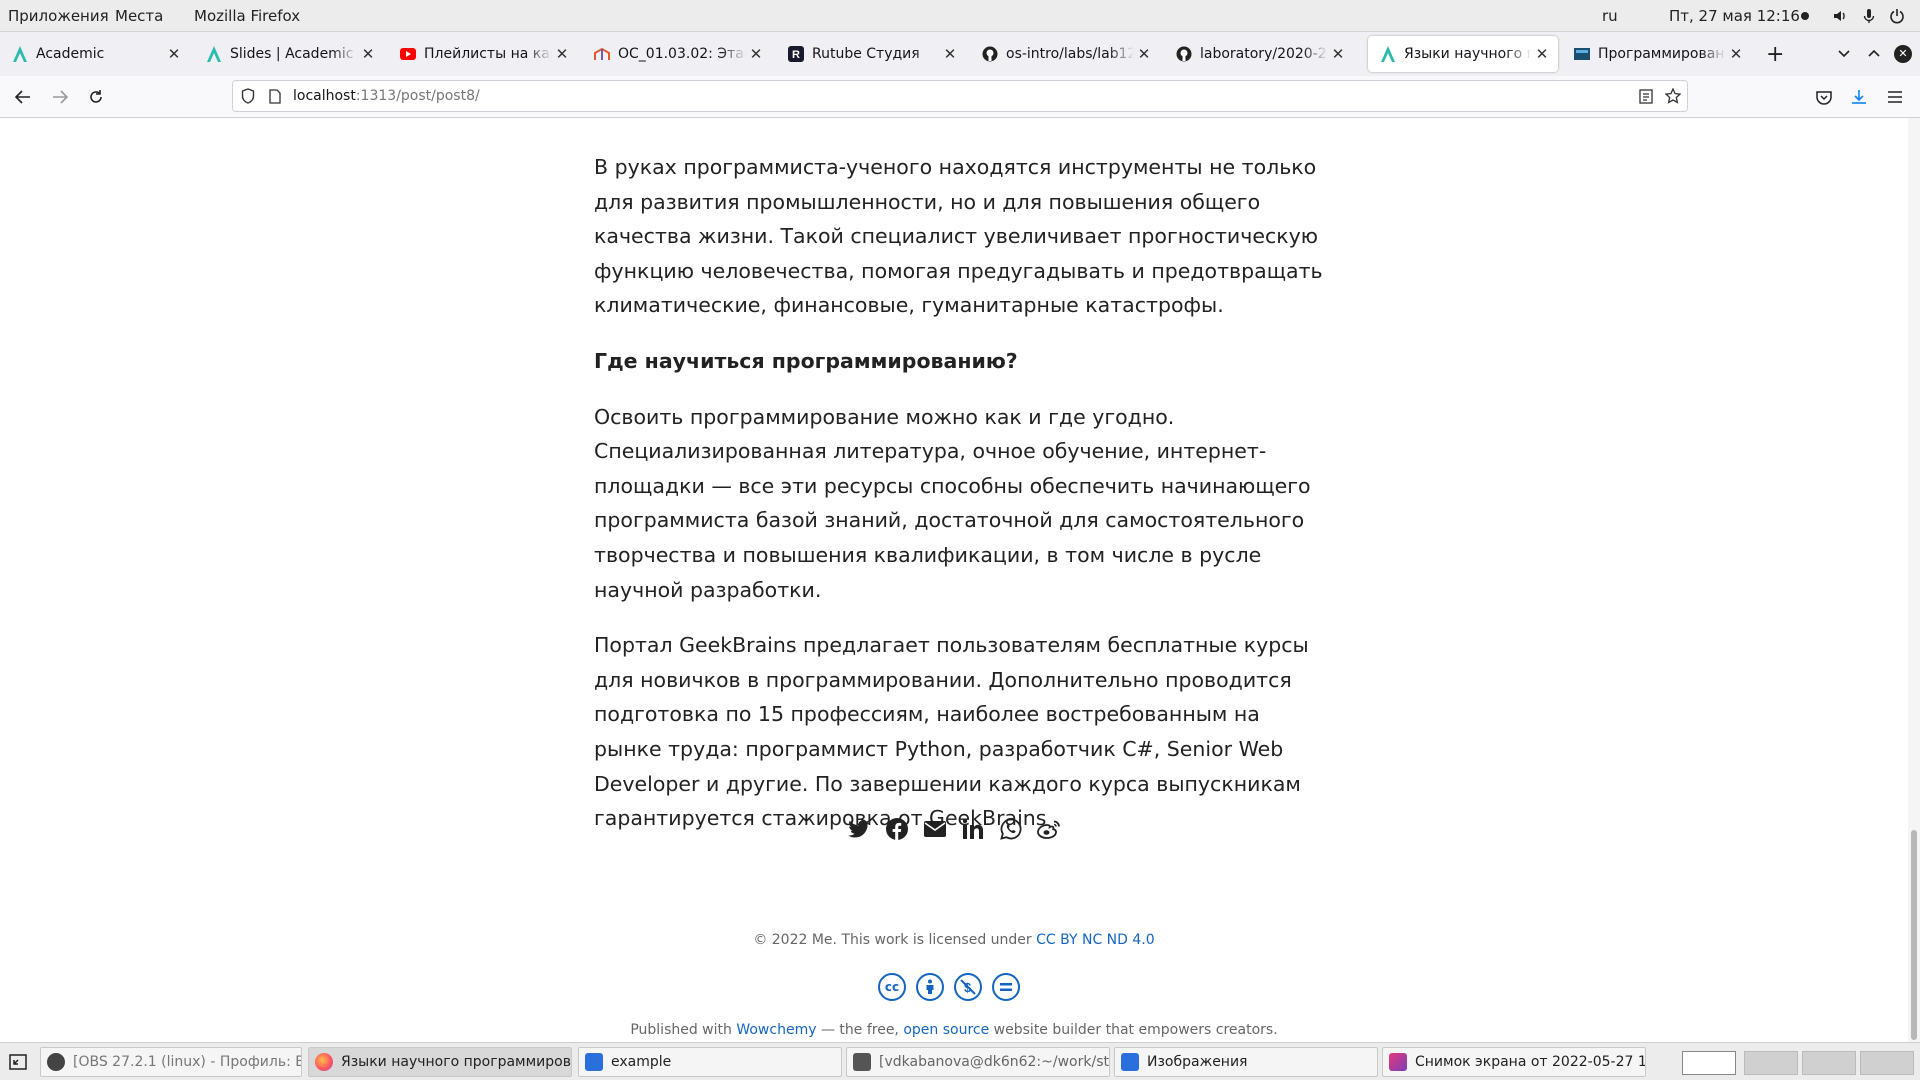 The height and width of the screenshot is (1080, 1920). I want to click on cc-by-attribution-icon, so click(930, 987).